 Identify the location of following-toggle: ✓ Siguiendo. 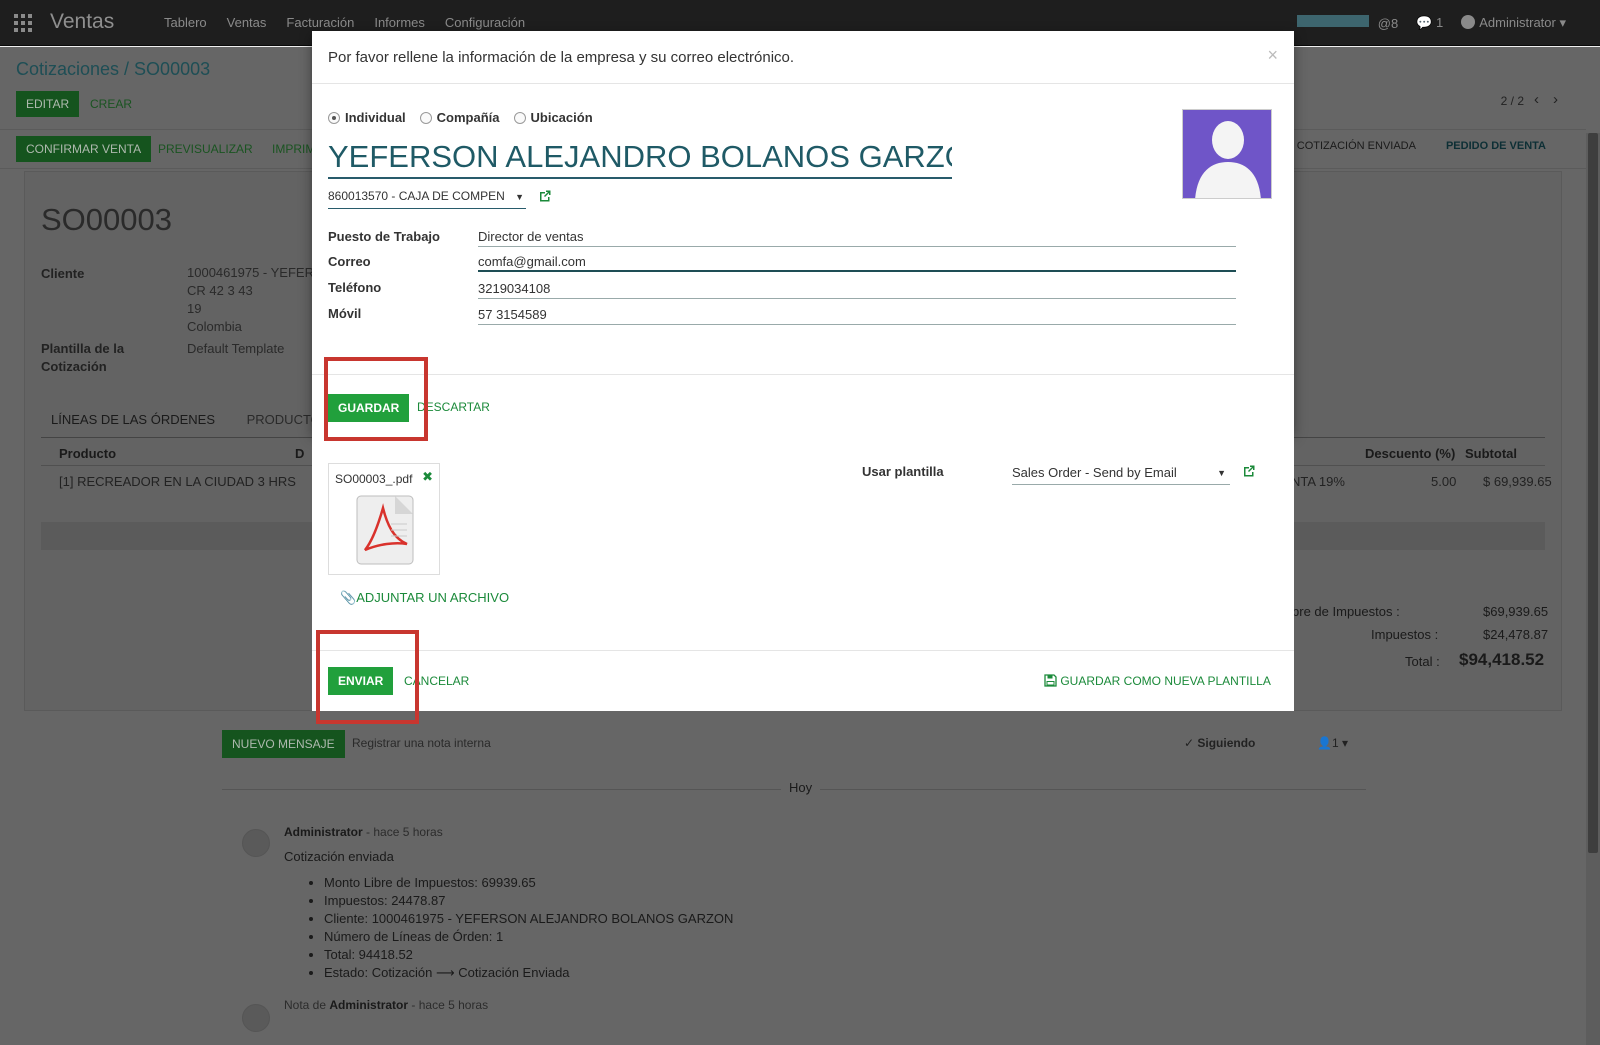
(1219, 743).